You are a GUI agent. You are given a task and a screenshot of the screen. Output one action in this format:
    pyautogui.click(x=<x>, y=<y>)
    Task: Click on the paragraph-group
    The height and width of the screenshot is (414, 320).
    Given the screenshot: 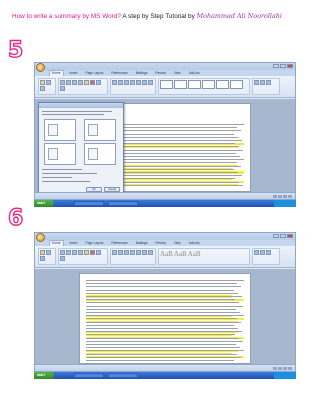 What is the action you would take?
    pyautogui.click(x=133, y=86)
    